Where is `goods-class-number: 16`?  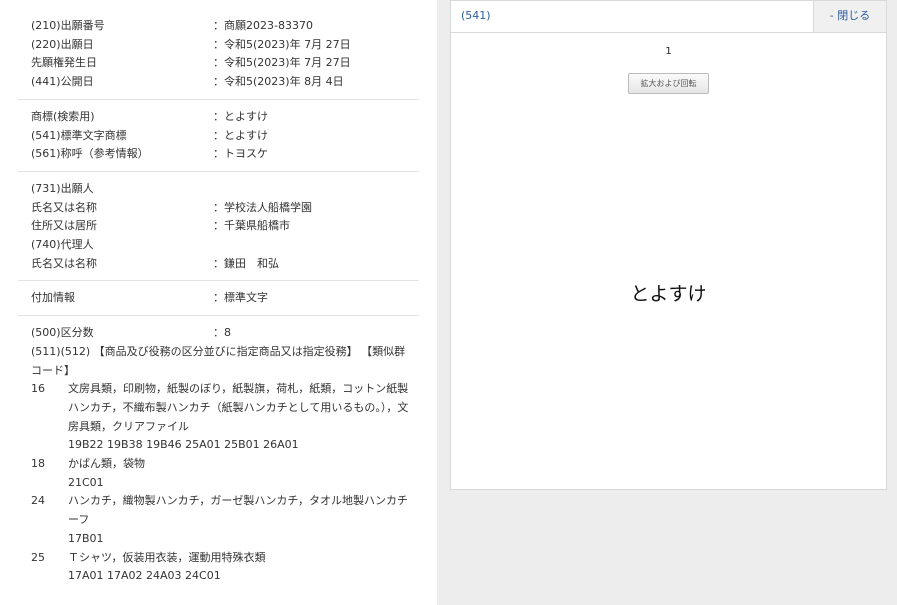
goods-class-number: 16 is located at coordinates (38, 389).